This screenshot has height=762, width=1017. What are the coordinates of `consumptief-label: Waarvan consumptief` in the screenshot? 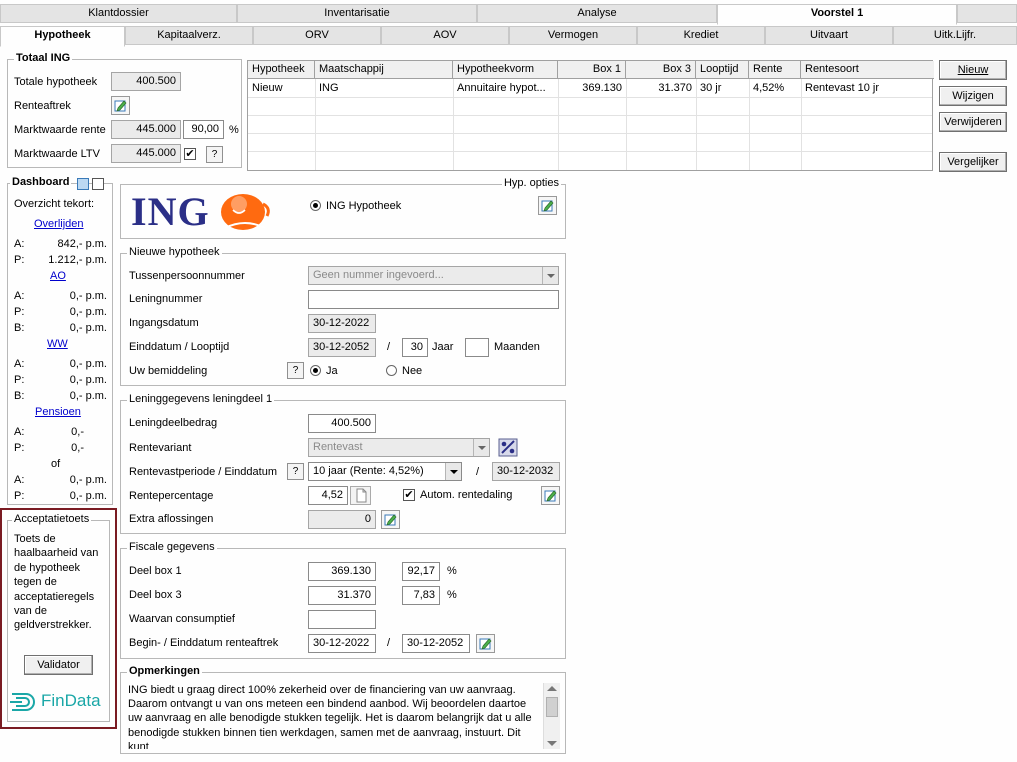 It's located at (182, 619).